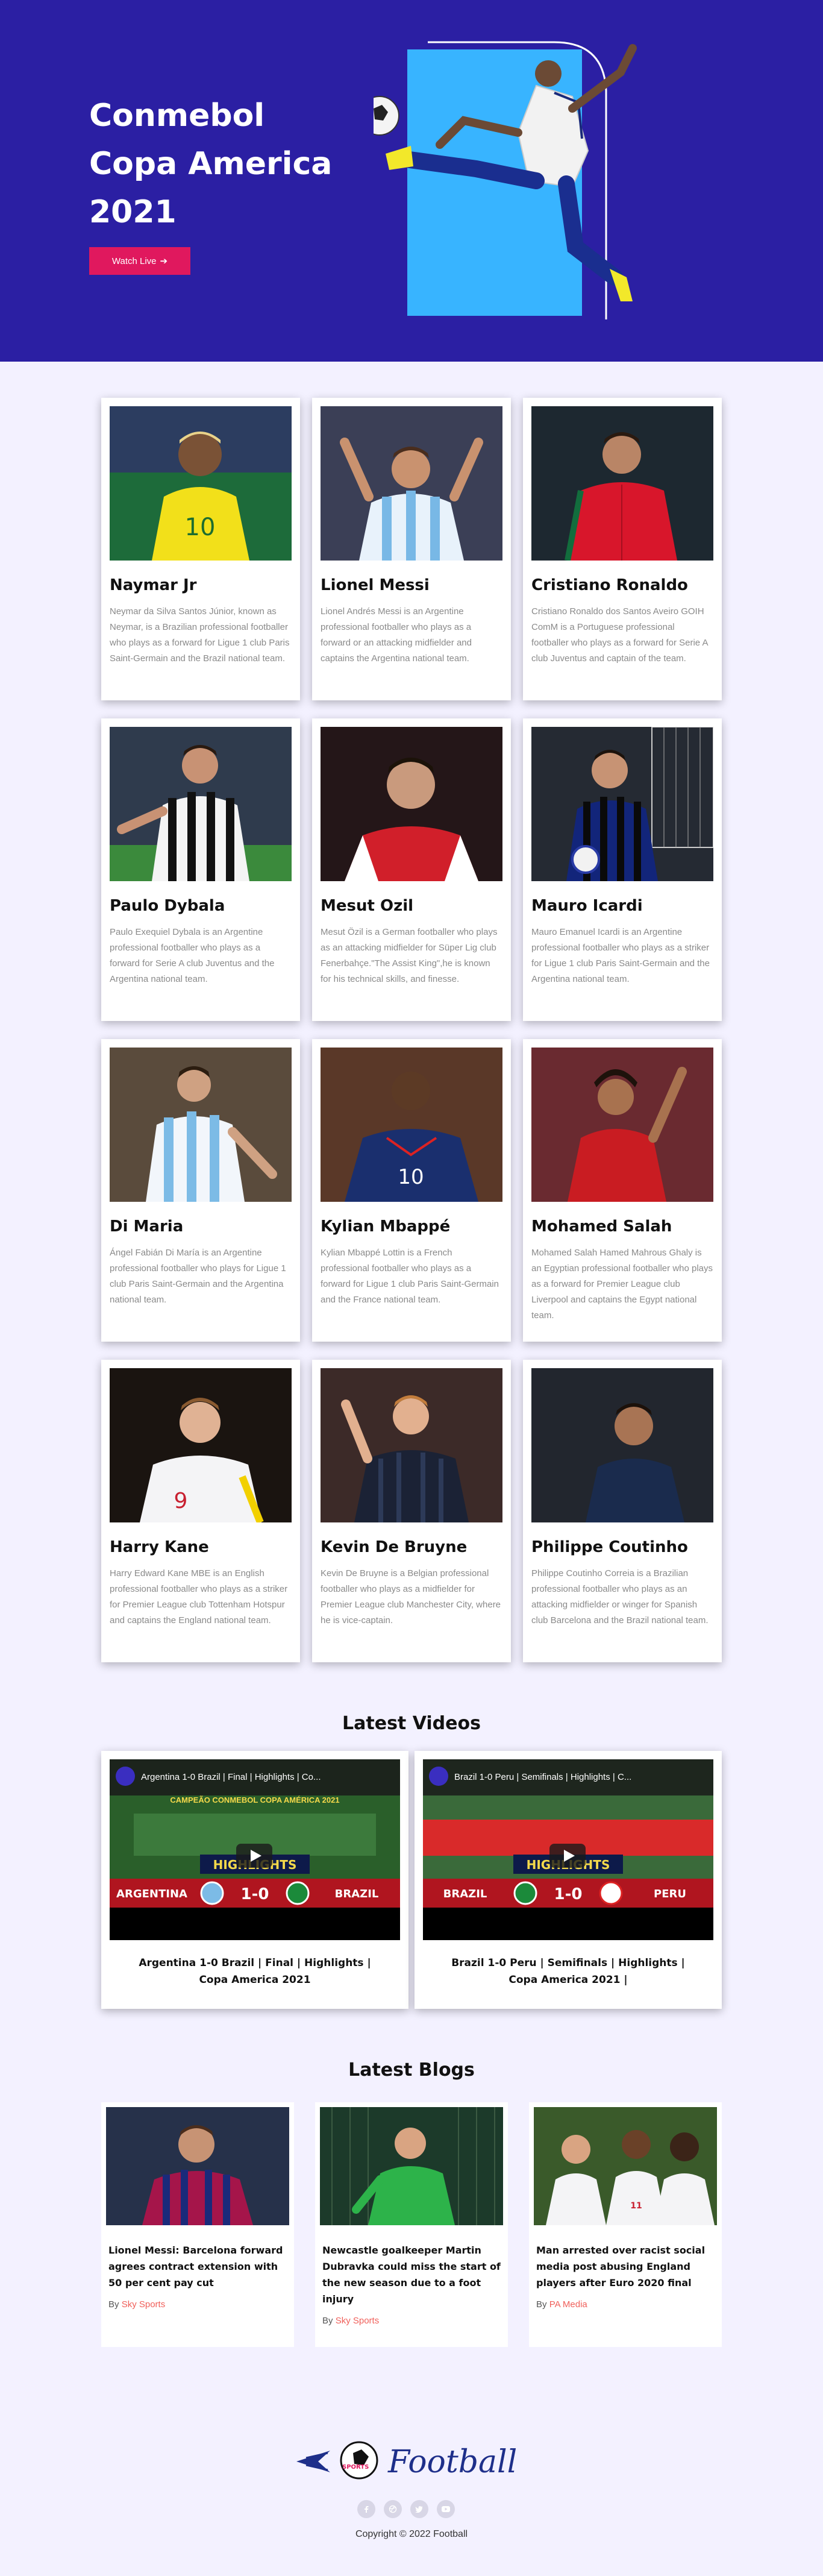 The height and width of the screenshot is (2576, 823). I want to click on player-name: Philippe Coutinho, so click(609, 1547).